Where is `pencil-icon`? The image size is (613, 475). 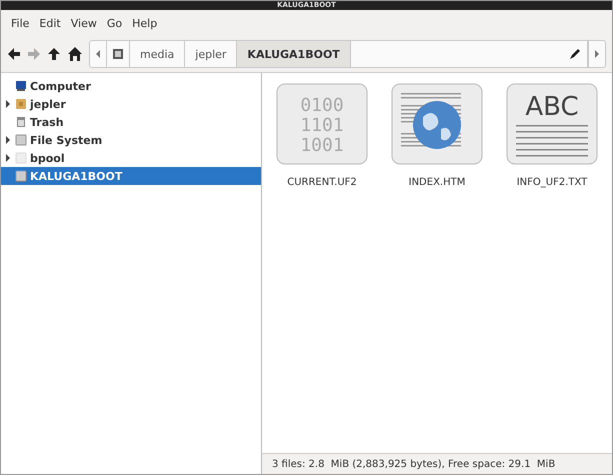 pencil-icon is located at coordinates (575, 54).